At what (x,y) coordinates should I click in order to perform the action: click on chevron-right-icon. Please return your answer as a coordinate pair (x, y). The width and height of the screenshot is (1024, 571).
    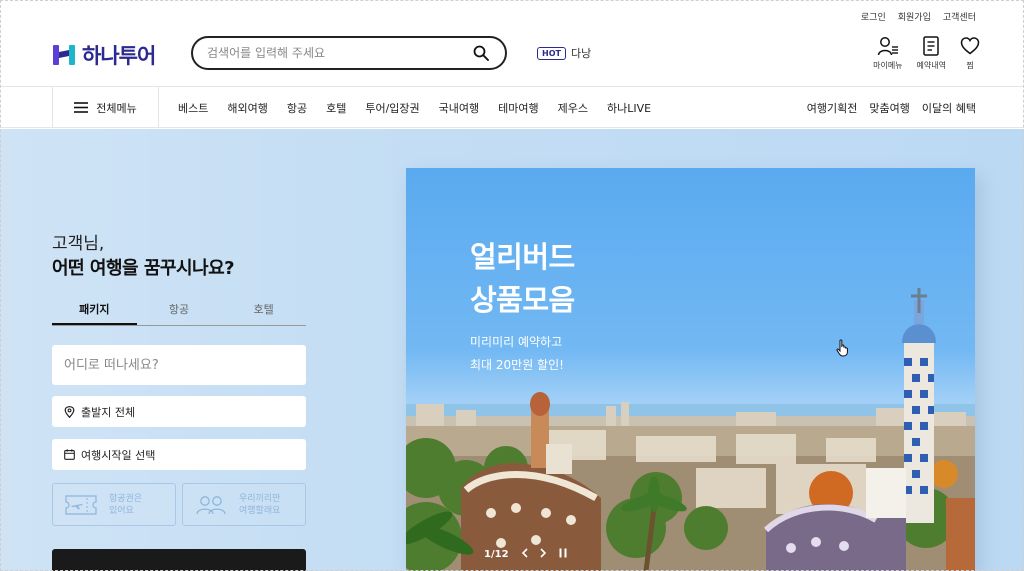
    Looking at the image, I should click on (542, 553).